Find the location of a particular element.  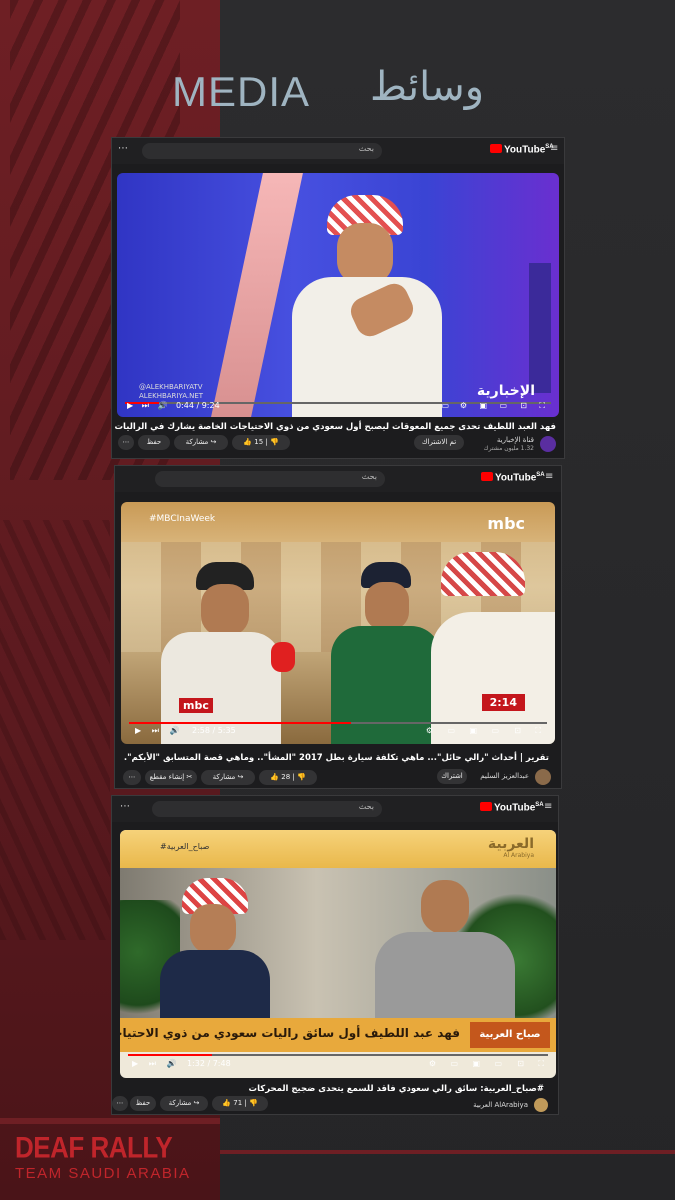

channel-logo-right is located at coordinates (540, 328).